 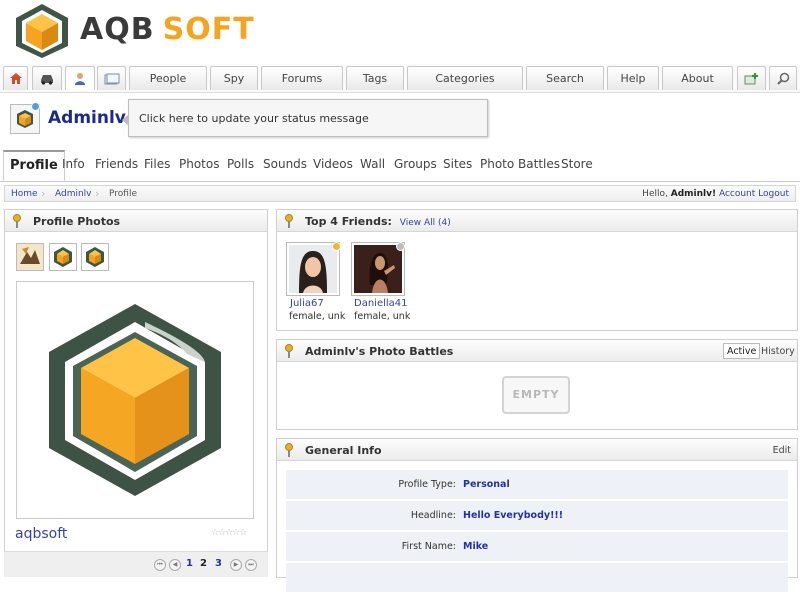 What do you see at coordinates (307, 303) in the screenshot?
I see `friend-name: Julia67` at bounding box center [307, 303].